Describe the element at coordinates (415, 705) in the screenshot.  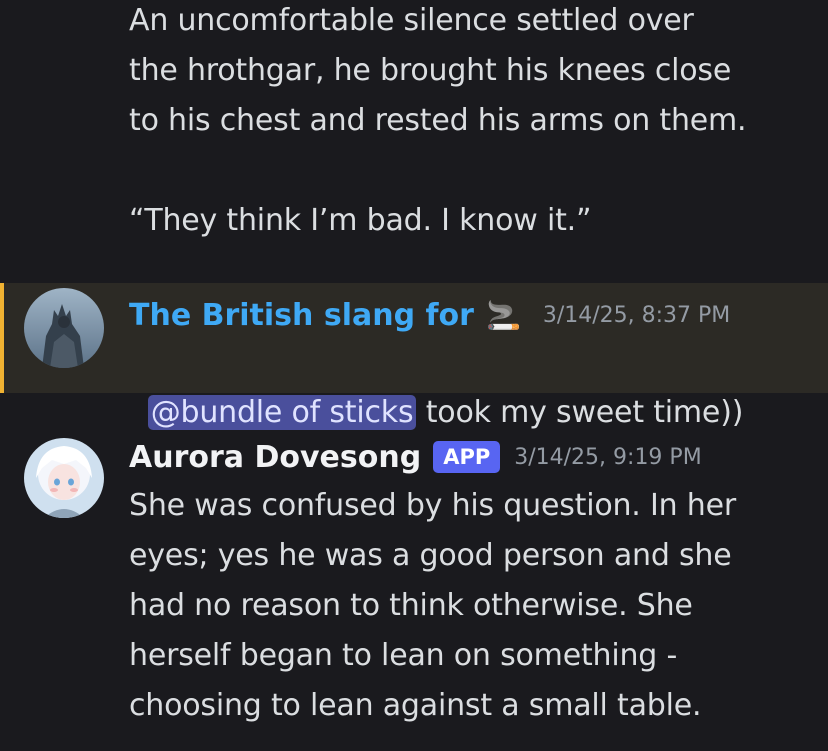
I see `message-line: choosing to lean against a small table.` at that location.